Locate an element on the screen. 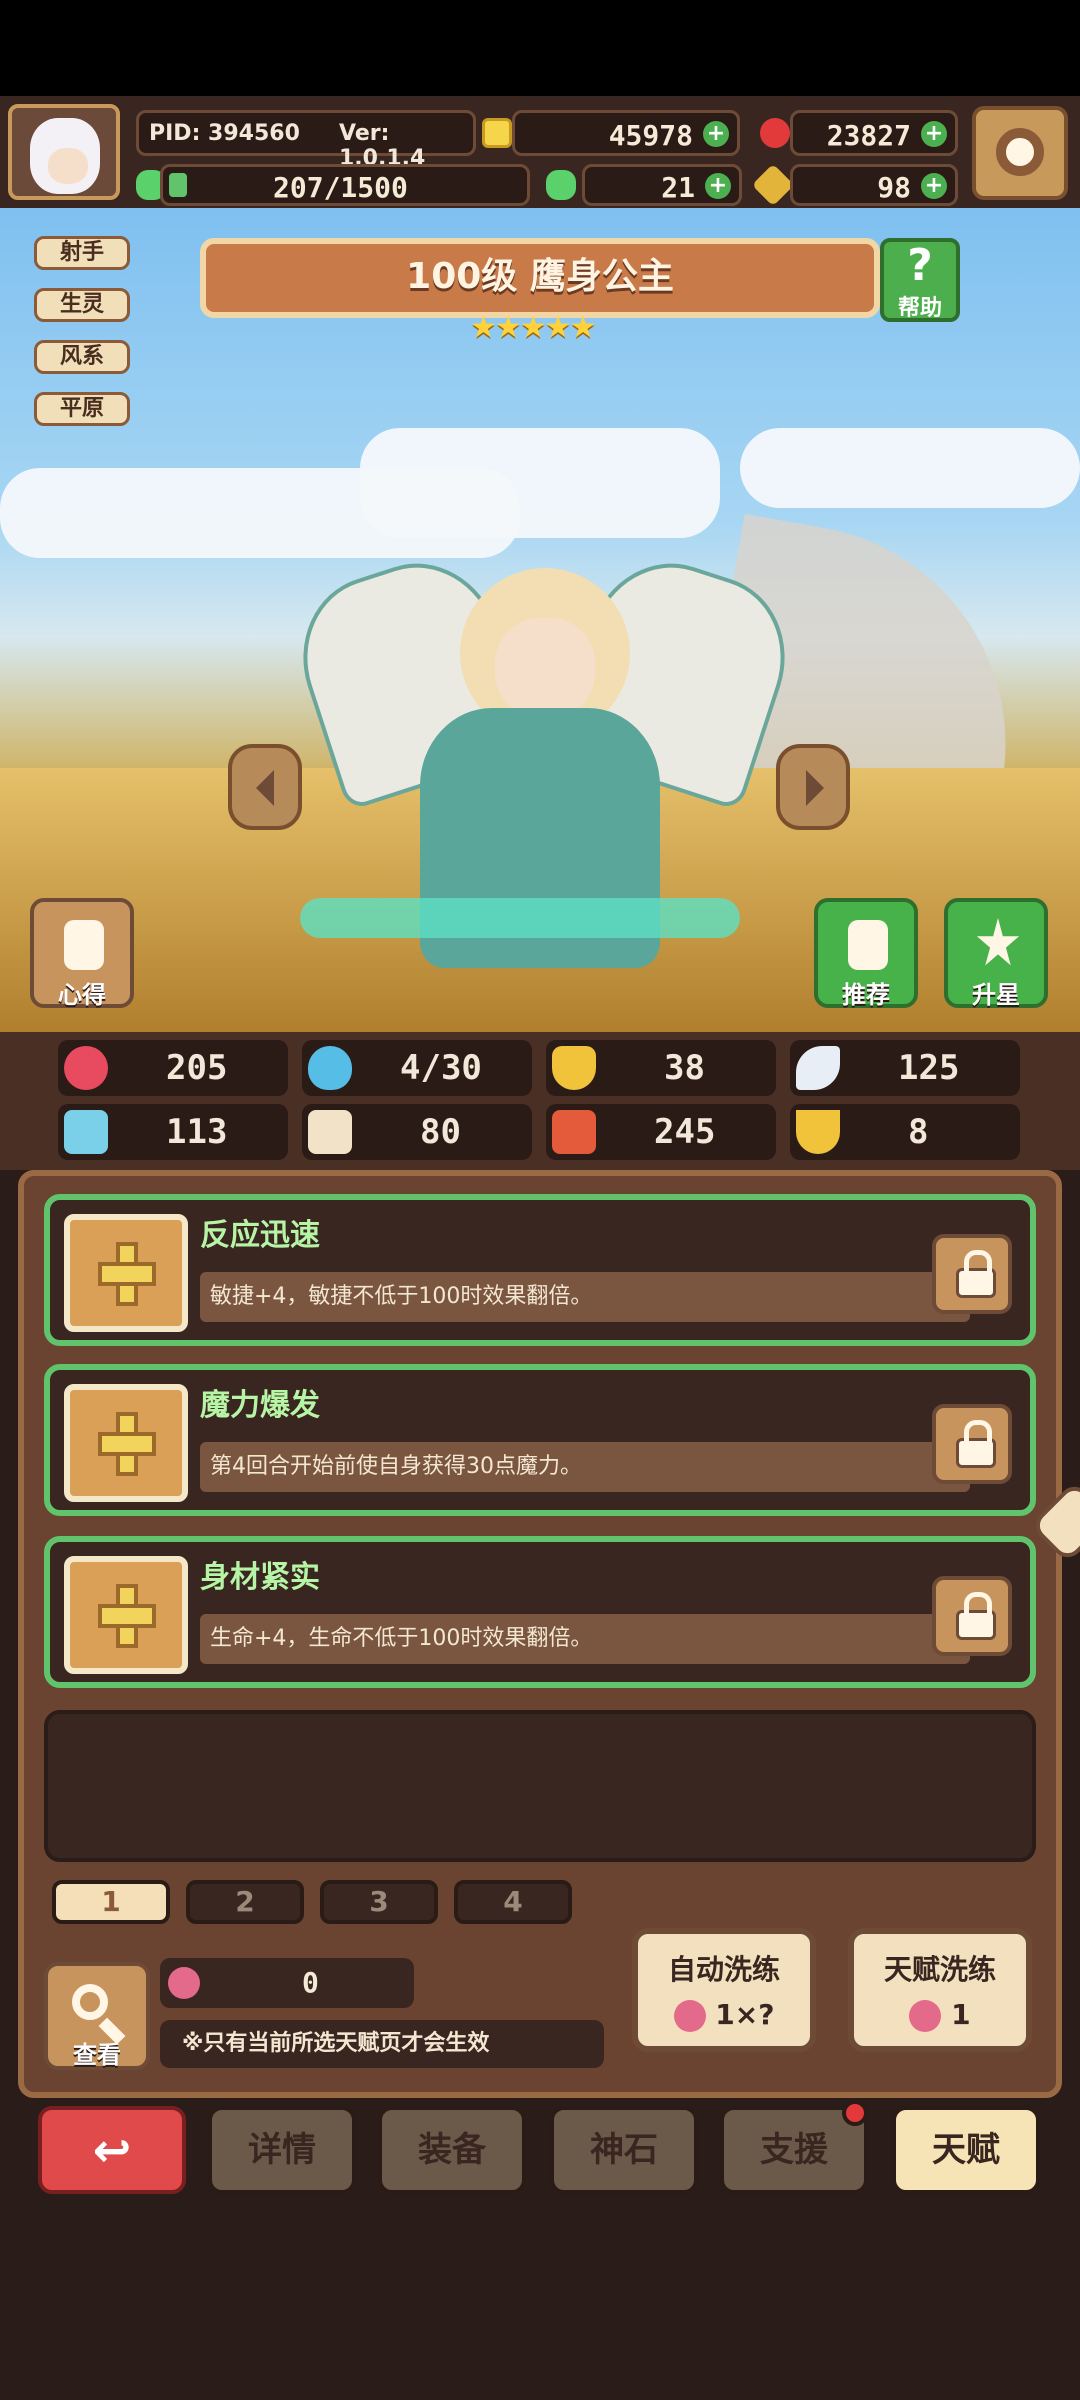  gem-pill: 23827 + is located at coordinates (874, 133).